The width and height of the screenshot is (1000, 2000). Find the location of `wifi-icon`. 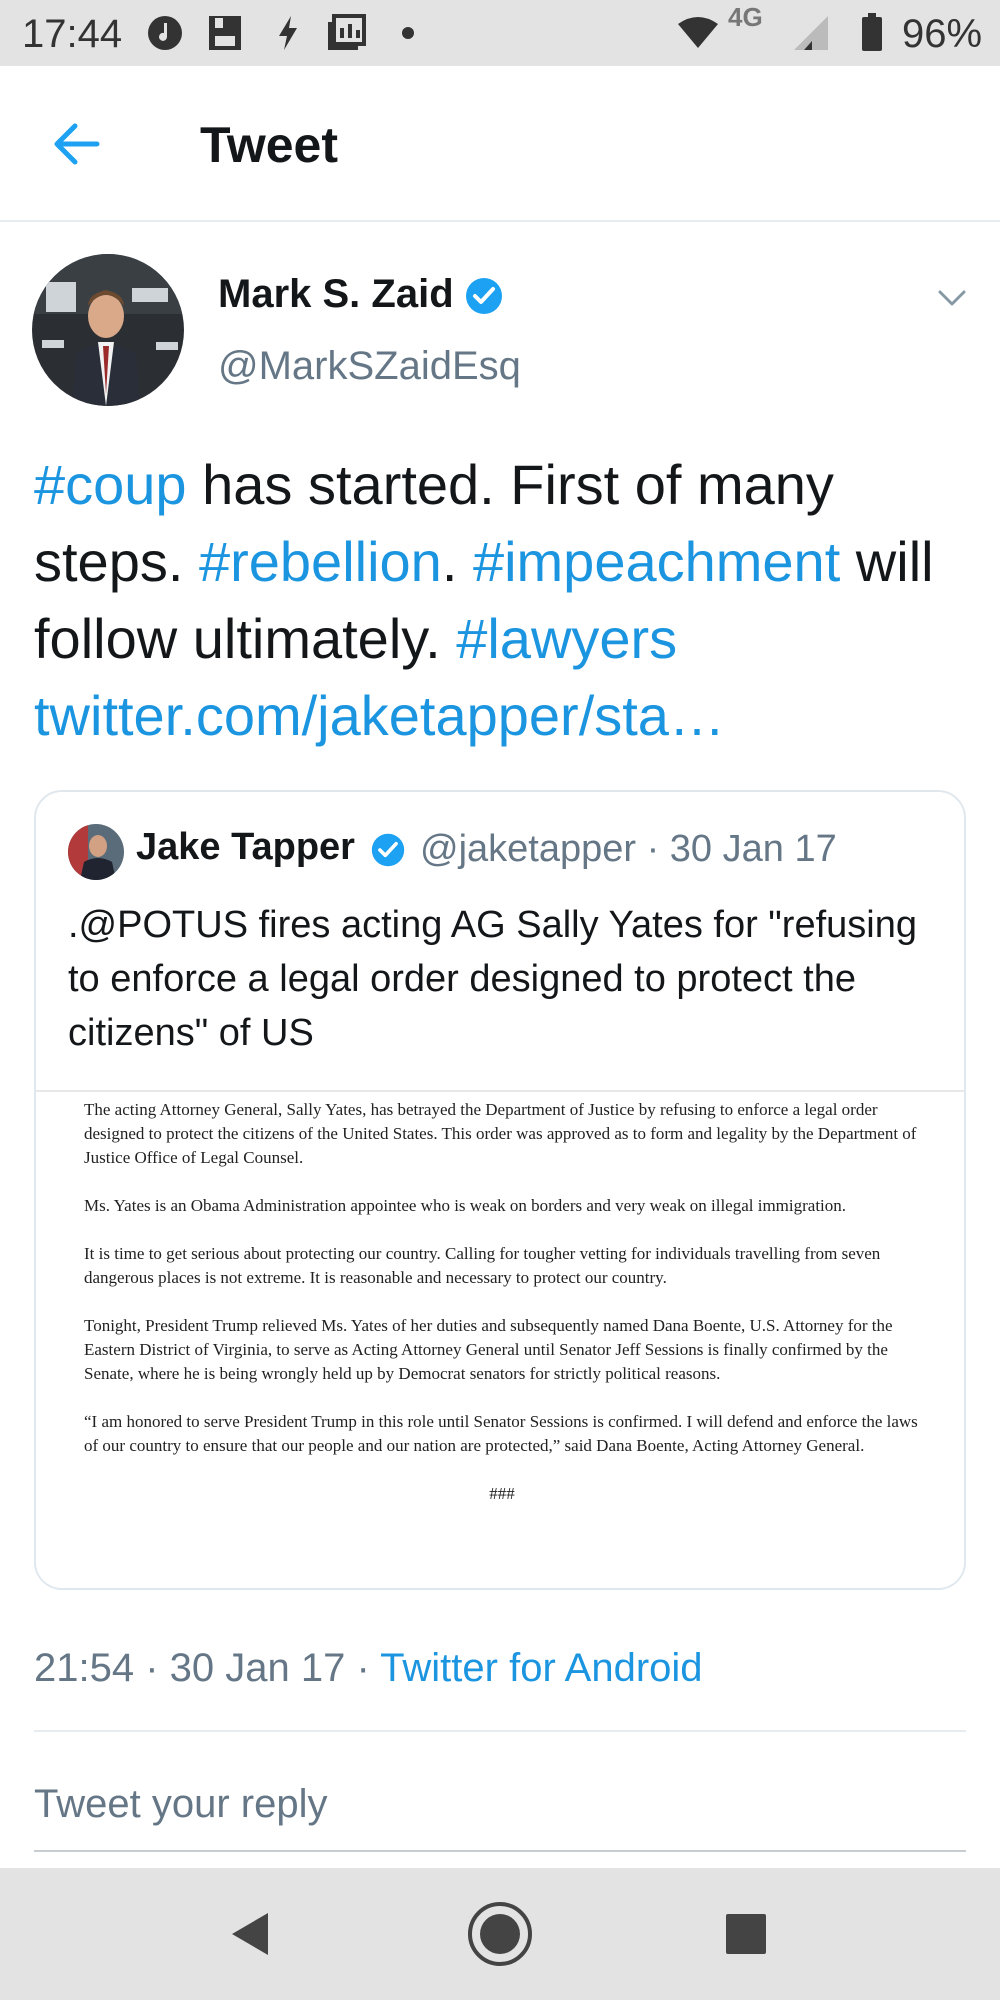

wifi-icon is located at coordinates (698, 33).